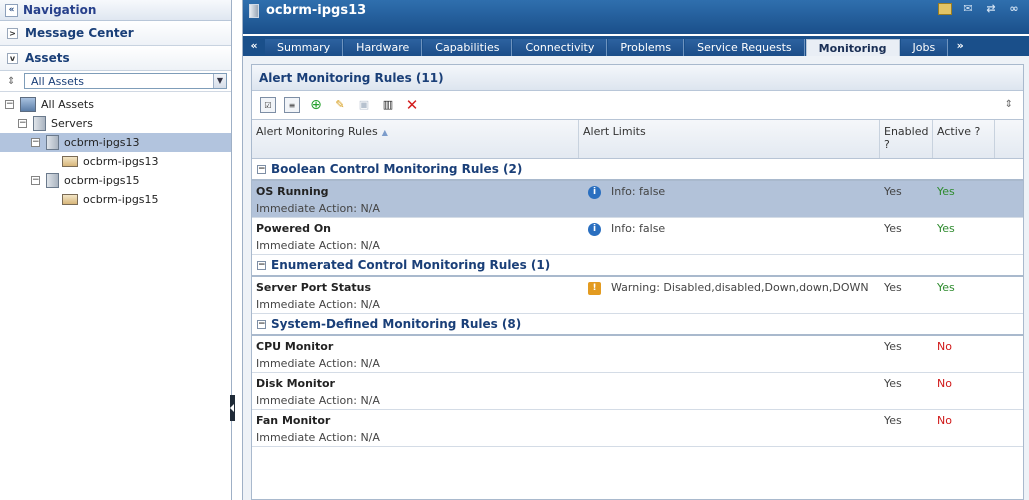 Image resolution: width=1029 pixels, height=500 pixels. Describe the element at coordinates (396, 324) in the screenshot. I see `group-title: System-Defined Monitoring Rules (8)` at that location.